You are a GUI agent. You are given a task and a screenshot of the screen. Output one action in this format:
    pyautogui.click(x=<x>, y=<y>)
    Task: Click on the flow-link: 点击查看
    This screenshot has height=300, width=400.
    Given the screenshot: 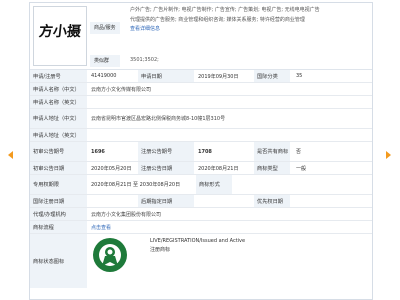 What is the action you would take?
    pyautogui.click(x=99, y=227)
    